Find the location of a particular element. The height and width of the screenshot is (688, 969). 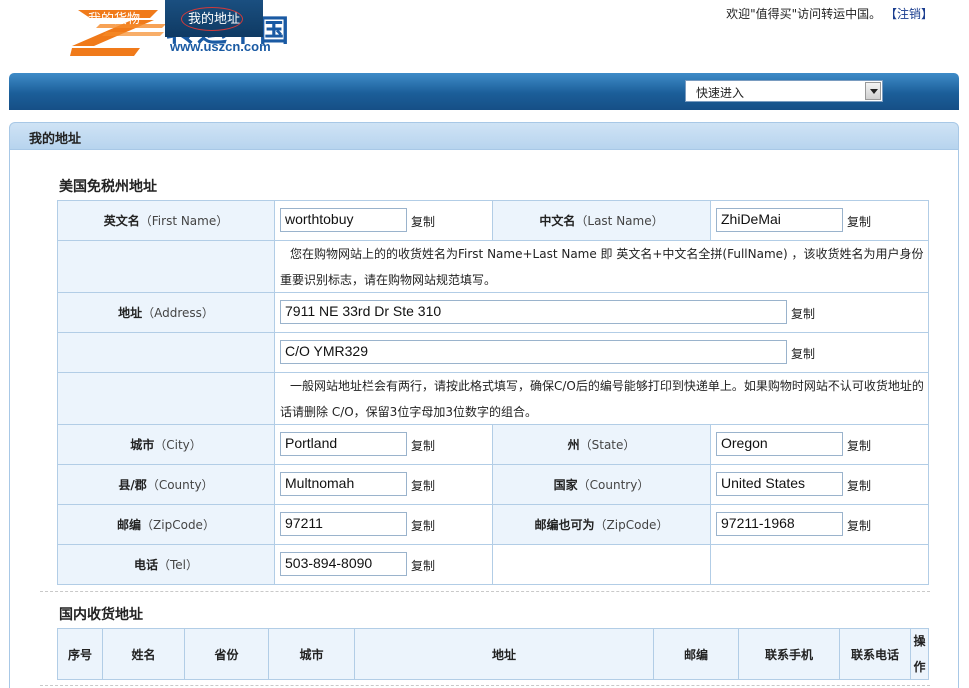

address-line1-field: 7911 NE 33rd Dr Ste 310 is located at coordinates (533, 312).